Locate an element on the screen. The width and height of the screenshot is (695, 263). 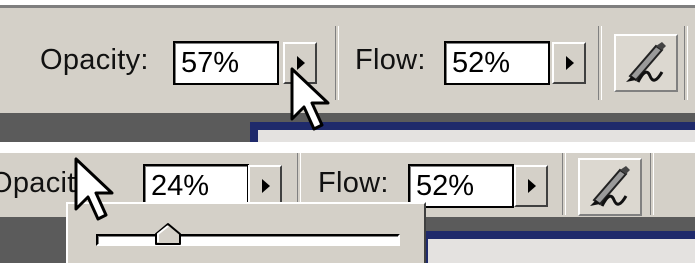
opacity-slider-button is located at coordinates (265, 186).